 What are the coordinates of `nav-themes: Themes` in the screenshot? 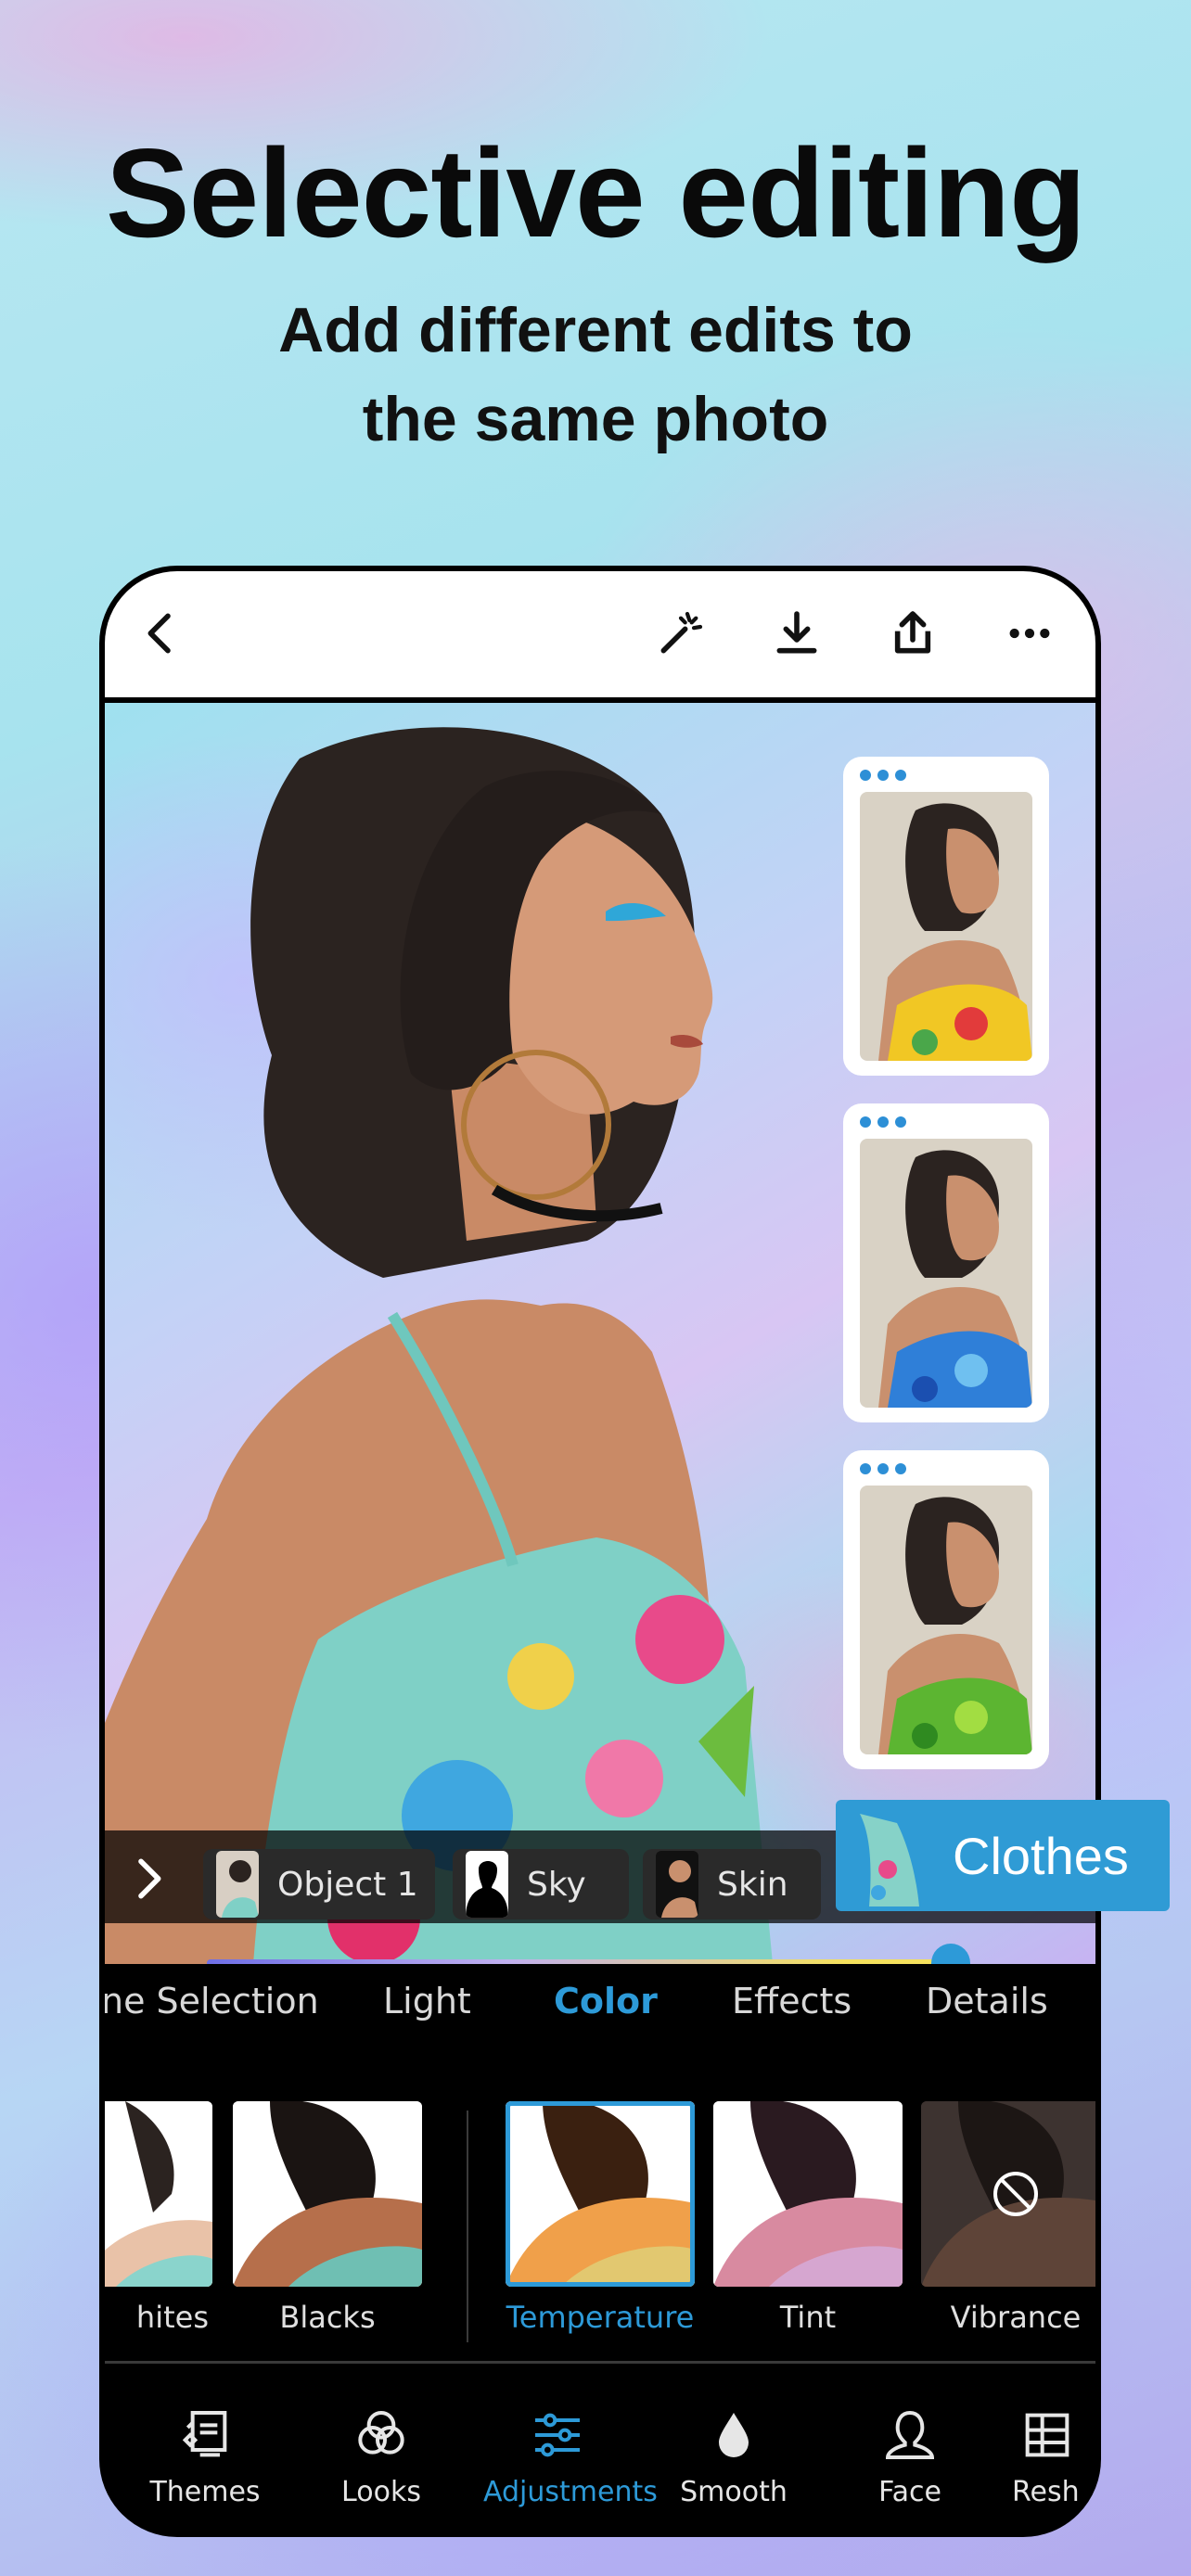 It's located at (205, 2457).